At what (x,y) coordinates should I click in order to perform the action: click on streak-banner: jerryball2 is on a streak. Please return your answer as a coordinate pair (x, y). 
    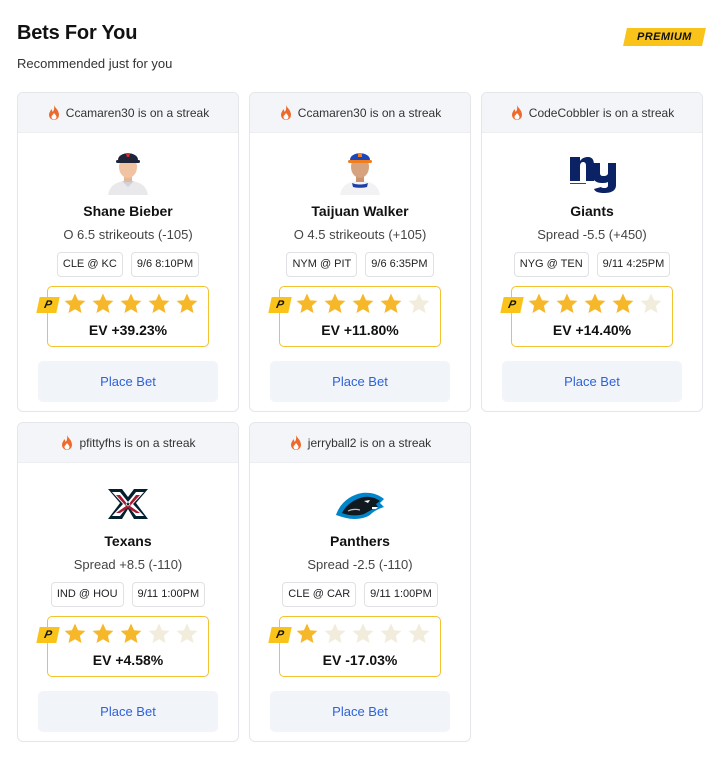
    Looking at the image, I should click on (360, 443).